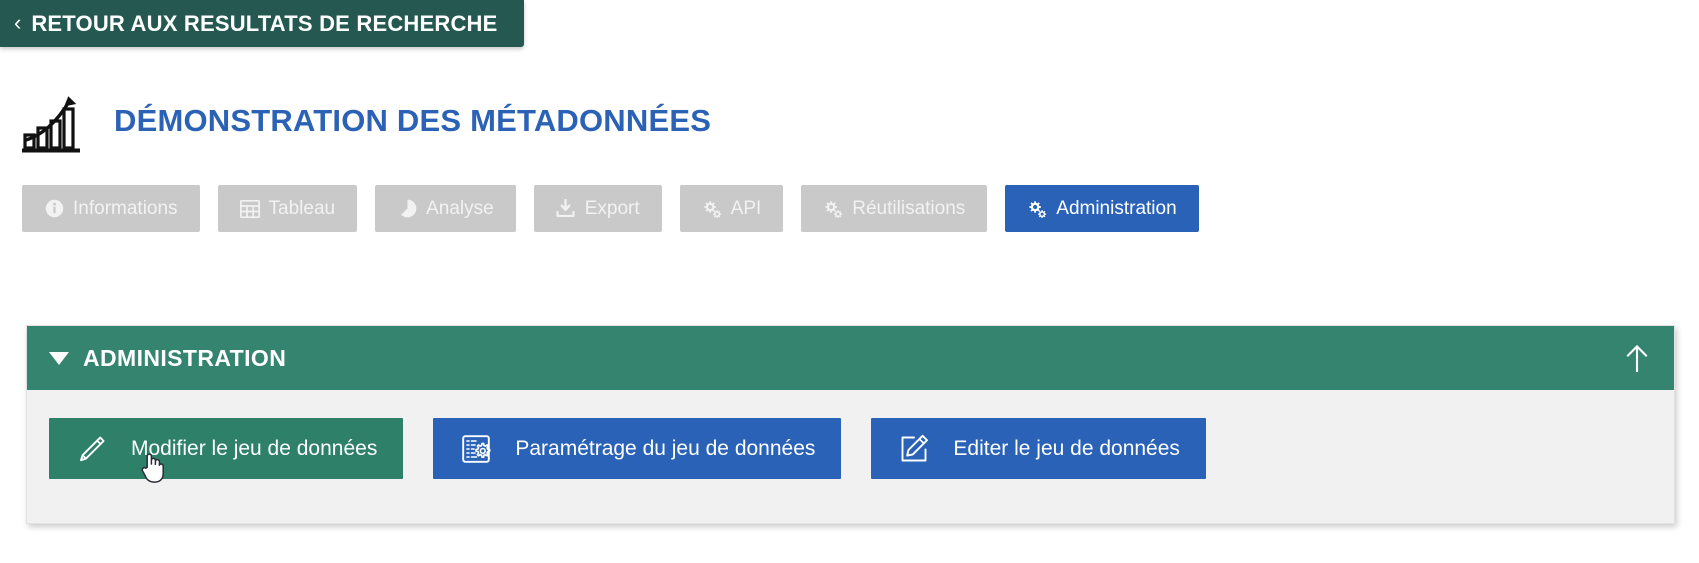 The image size is (1699, 563). I want to click on dataset-title-row: DÉMONSTRATION DES MÉTADONNÉES, so click(366, 121).